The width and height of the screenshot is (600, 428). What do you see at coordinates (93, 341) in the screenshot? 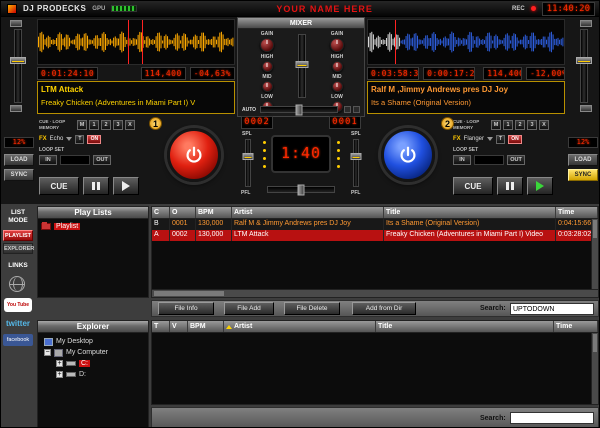
I see `tree-node-my-desktop: My Desktop` at bounding box center [93, 341].